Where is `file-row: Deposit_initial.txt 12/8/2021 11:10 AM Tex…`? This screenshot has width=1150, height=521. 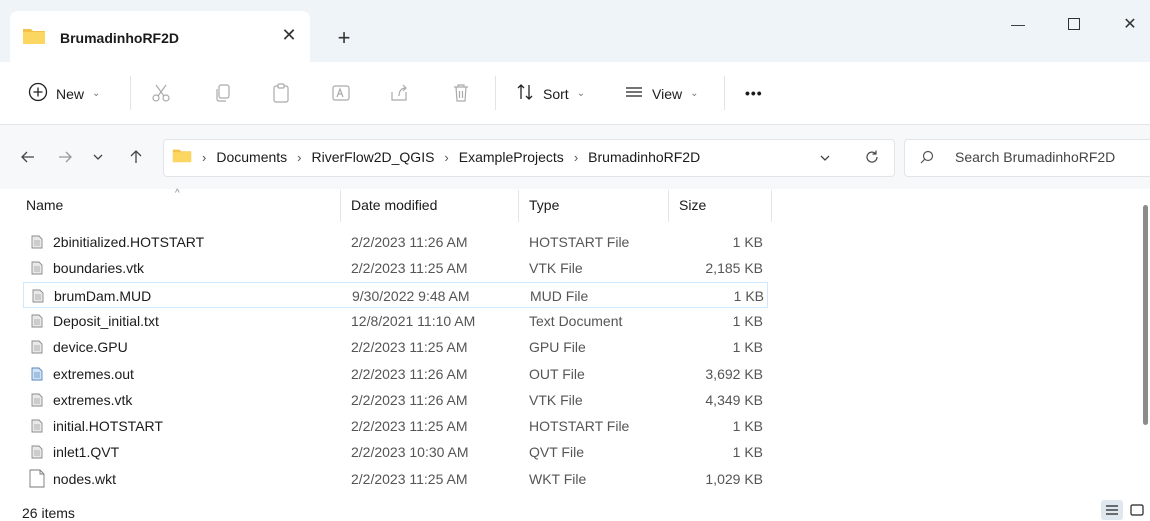
file-row: Deposit_initial.txt 12/8/2021 11:10 AM Tex… is located at coordinates (395, 321).